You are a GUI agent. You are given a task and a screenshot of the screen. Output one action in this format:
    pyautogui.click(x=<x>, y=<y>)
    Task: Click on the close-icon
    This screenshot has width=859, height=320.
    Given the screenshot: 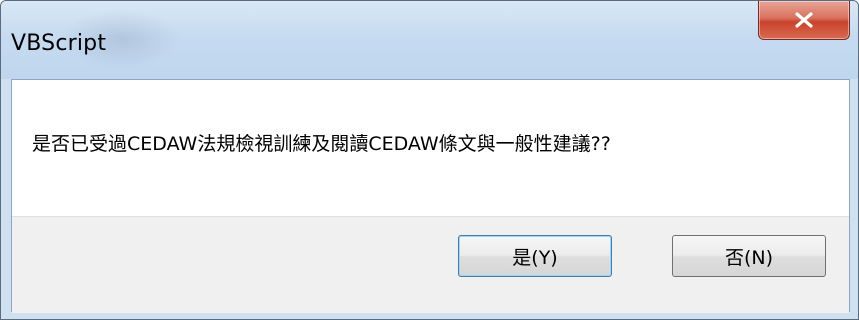 What is the action you would take?
    pyautogui.click(x=804, y=20)
    